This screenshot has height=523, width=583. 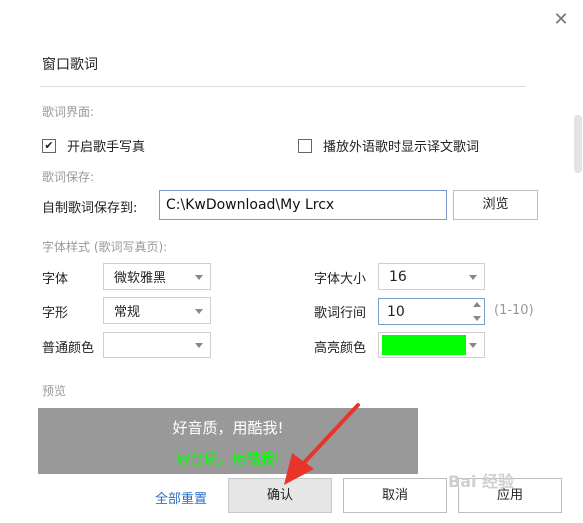 I want to click on save-path-input: C:\KwDownload\My Lrcx, so click(x=303, y=205).